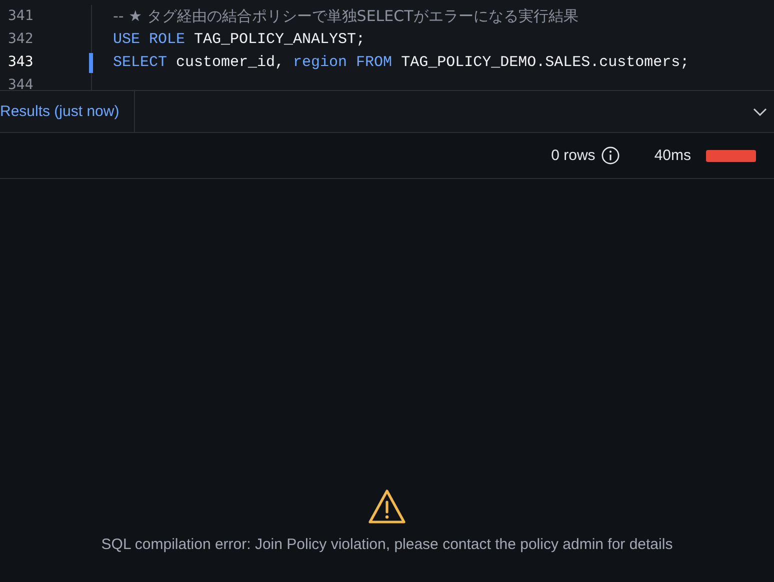 Image resolution: width=774 pixels, height=582 pixels. Describe the element at coordinates (672, 155) in the screenshot. I see `query-duration: 40ms` at that location.